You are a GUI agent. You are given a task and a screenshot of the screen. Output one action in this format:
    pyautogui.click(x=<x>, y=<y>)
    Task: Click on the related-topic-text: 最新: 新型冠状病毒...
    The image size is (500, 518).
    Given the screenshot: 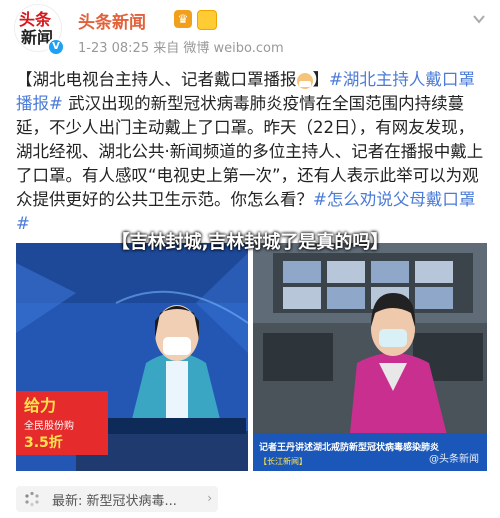 What is the action you would take?
    pyautogui.click(x=114, y=501)
    